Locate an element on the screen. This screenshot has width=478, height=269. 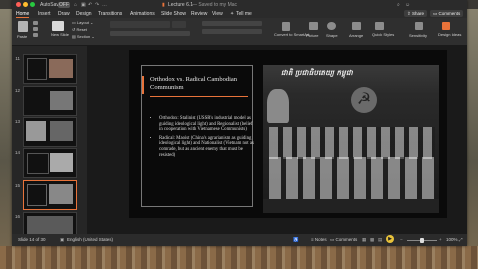
zoom-window-button is located at coordinates (32, 4).